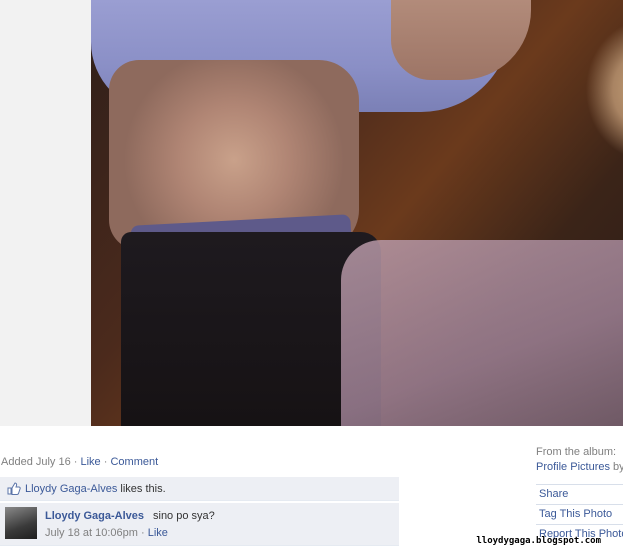 The width and height of the screenshot is (623, 550). Describe the element at coordinates (91, 533) in the screenshot. I see `comment-timestamp: July 18 at 10:06pm` at that location.